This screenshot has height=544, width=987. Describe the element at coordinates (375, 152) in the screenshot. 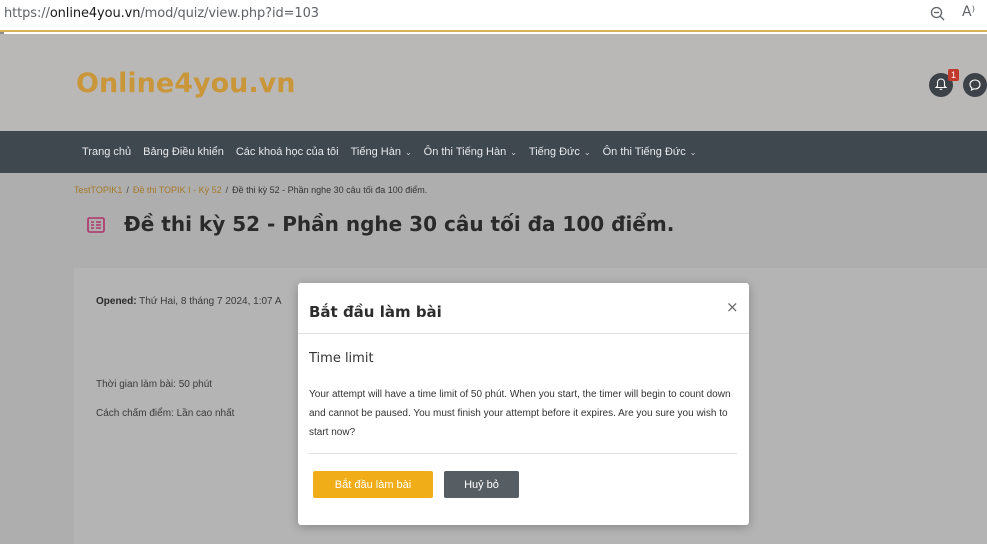

I see `nav-item-label: Tiếng Hàn` at that location.